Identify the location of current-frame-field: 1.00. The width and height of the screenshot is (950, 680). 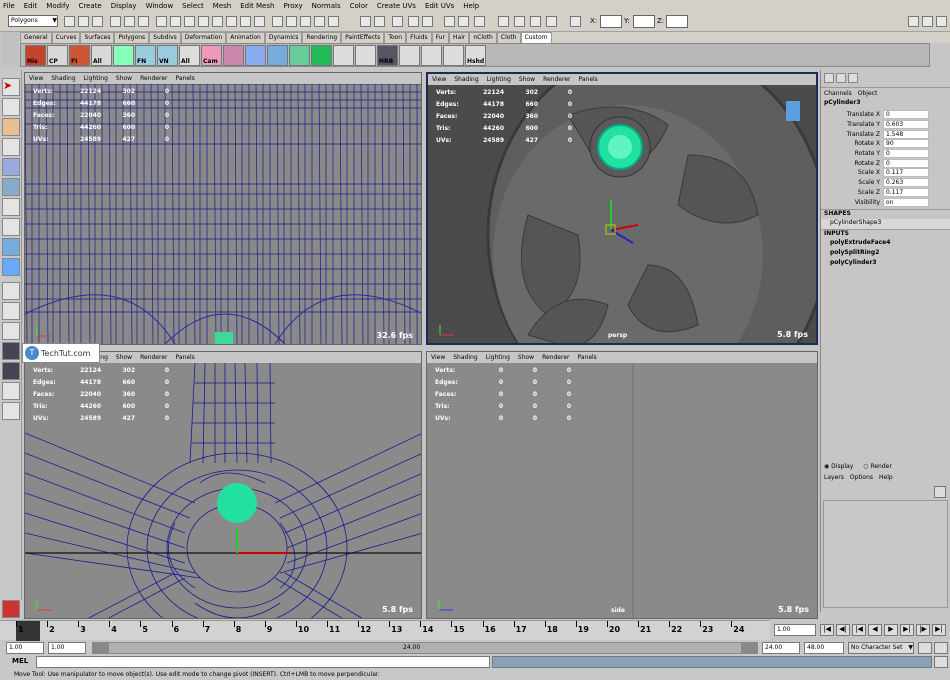
(795, 630).